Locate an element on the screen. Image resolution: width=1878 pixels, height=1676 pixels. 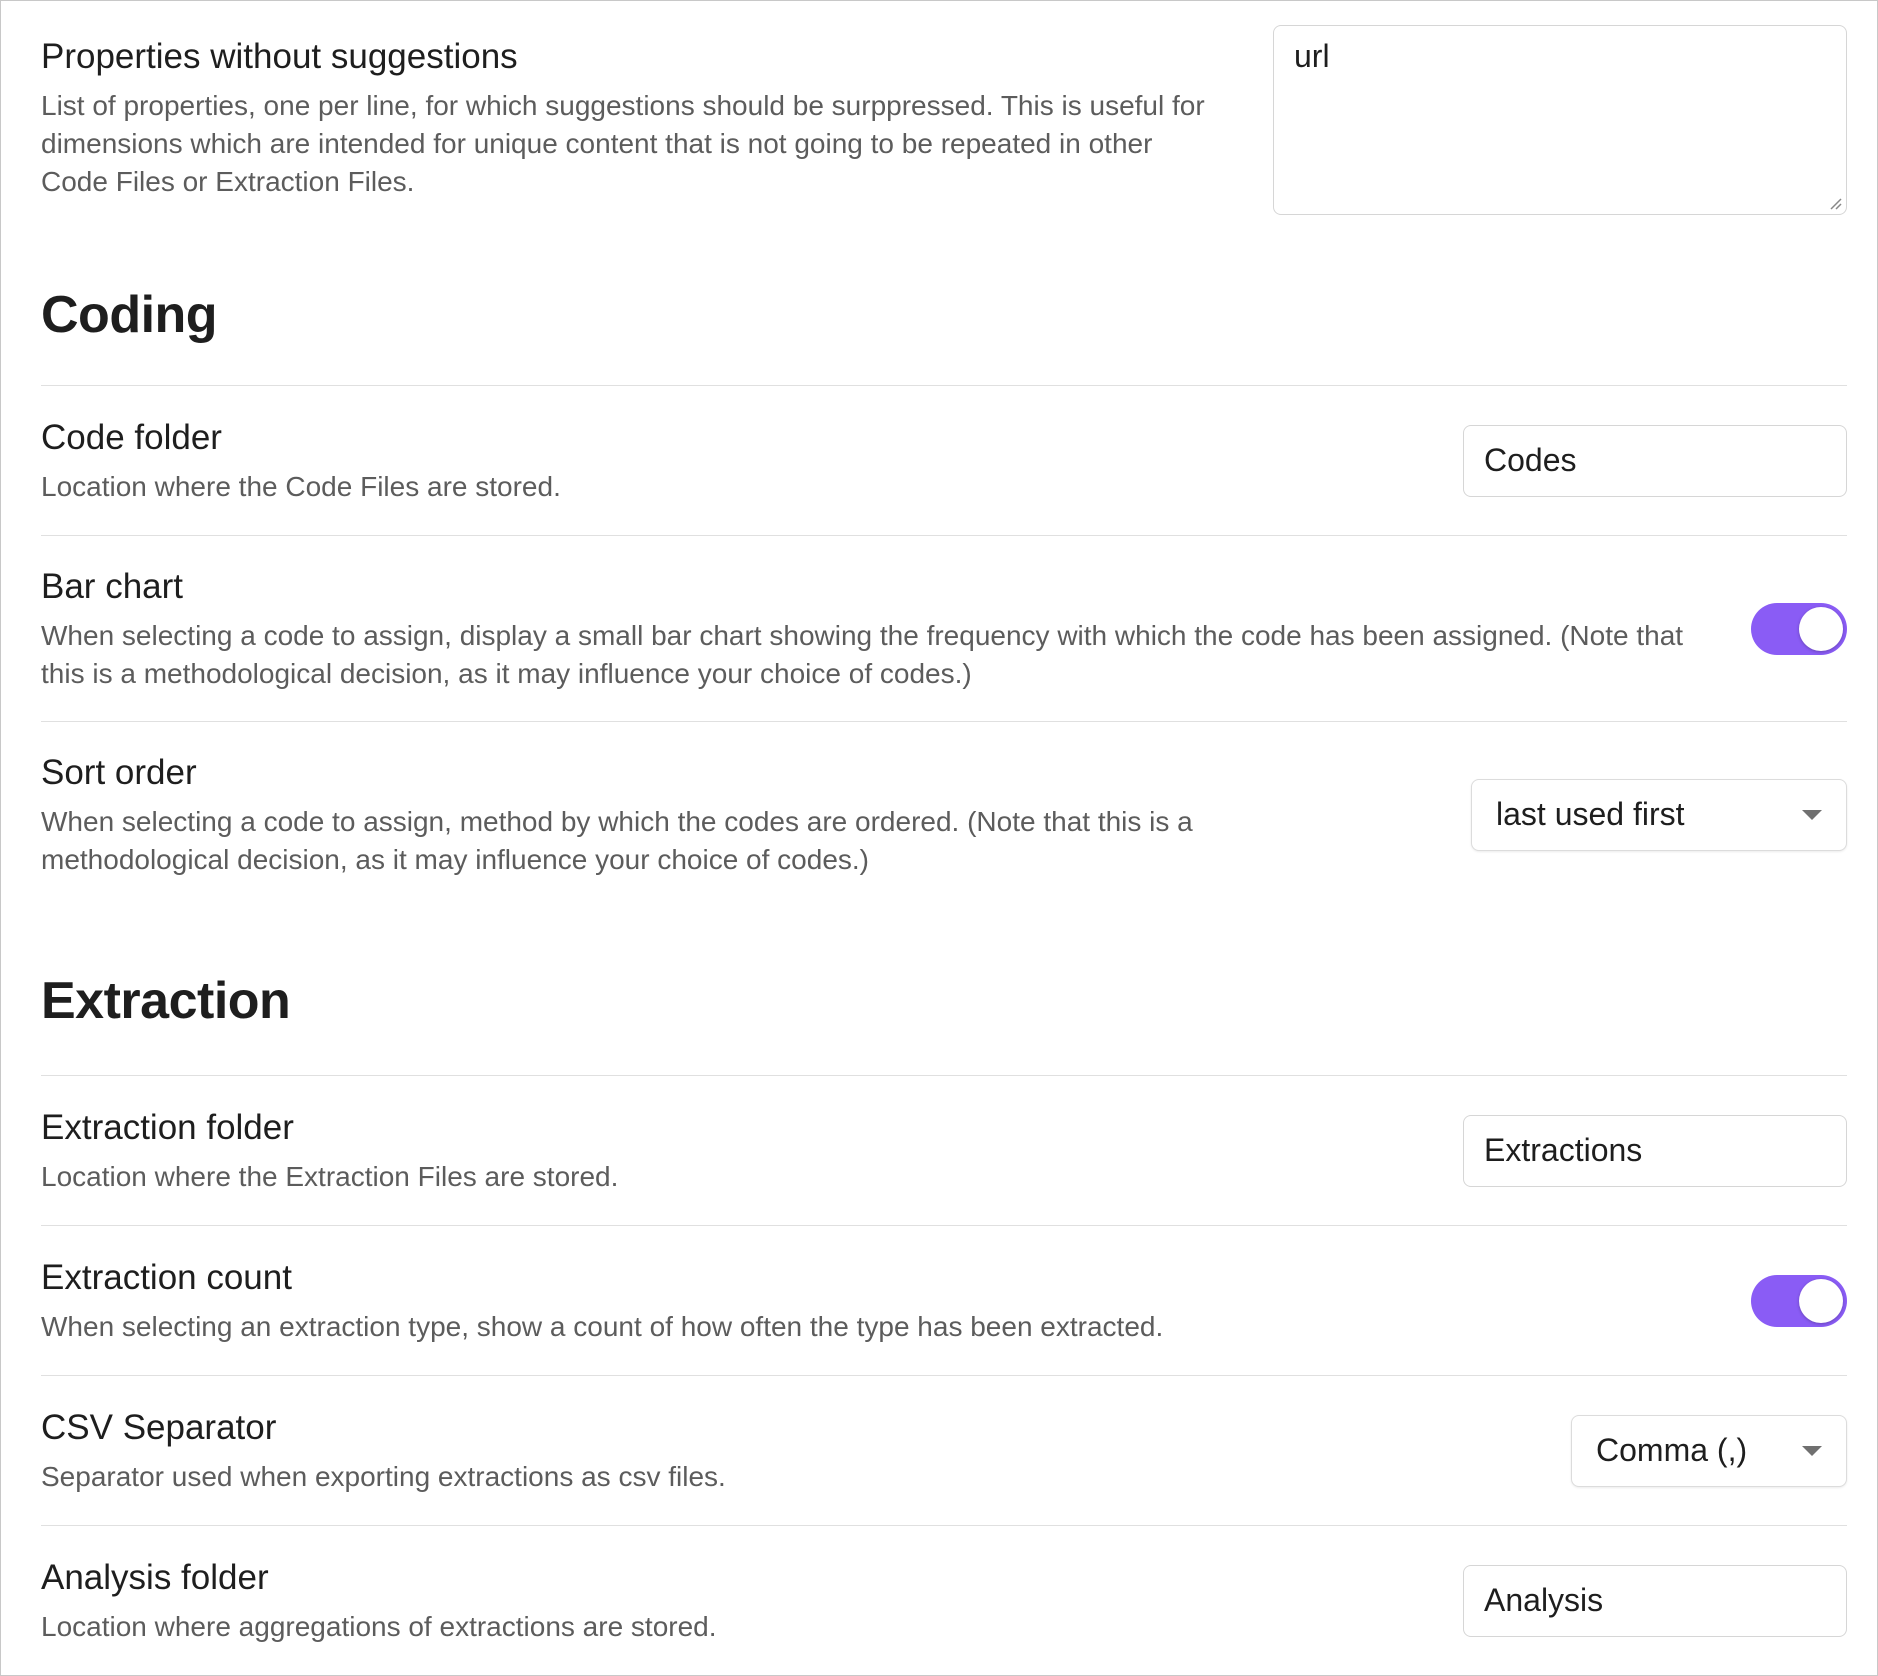
resize-grip-icon is located at coordinates (1834, 202).